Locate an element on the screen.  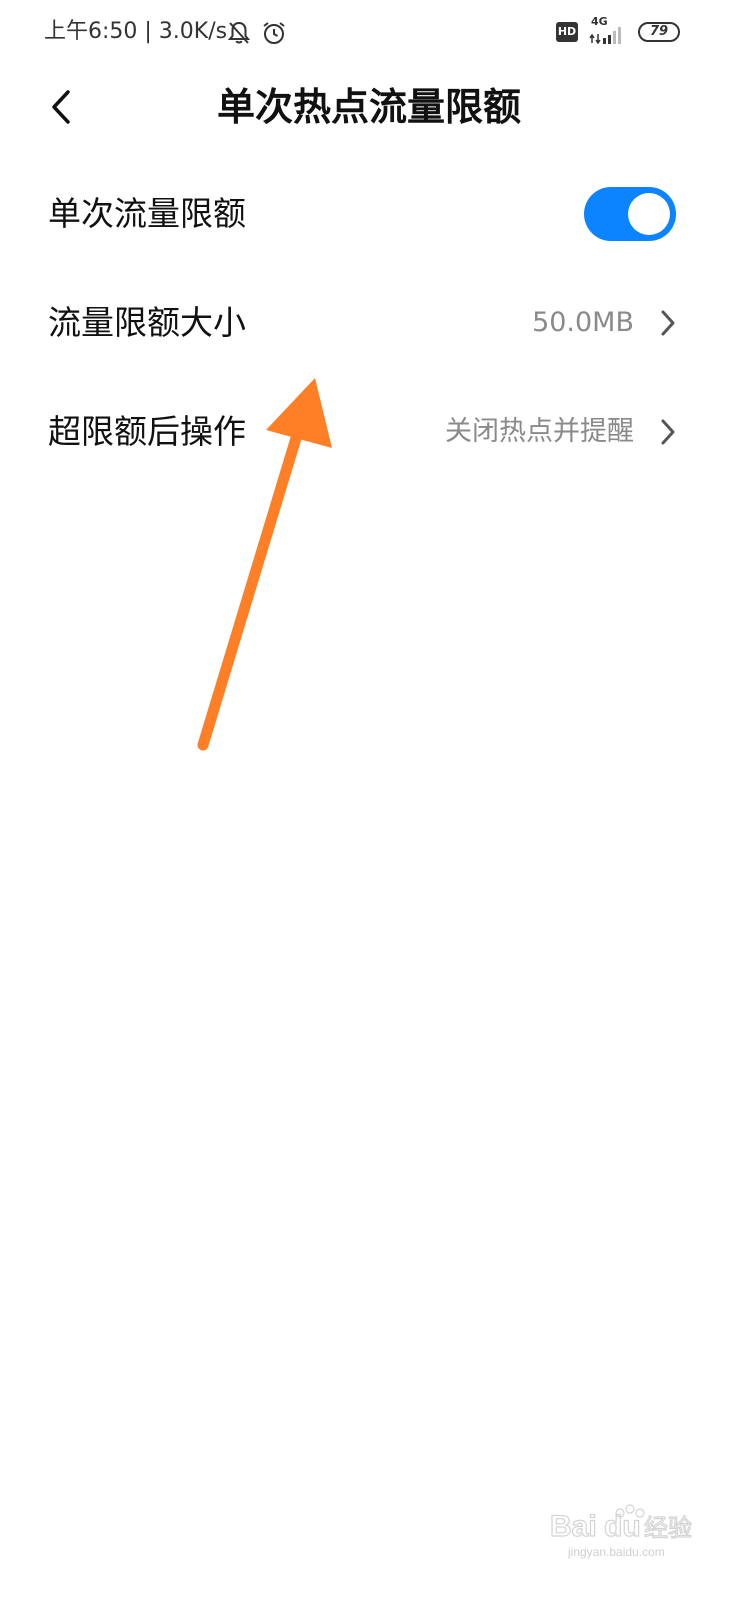
svg-text: Bai is located at coordinates (573, 1526).